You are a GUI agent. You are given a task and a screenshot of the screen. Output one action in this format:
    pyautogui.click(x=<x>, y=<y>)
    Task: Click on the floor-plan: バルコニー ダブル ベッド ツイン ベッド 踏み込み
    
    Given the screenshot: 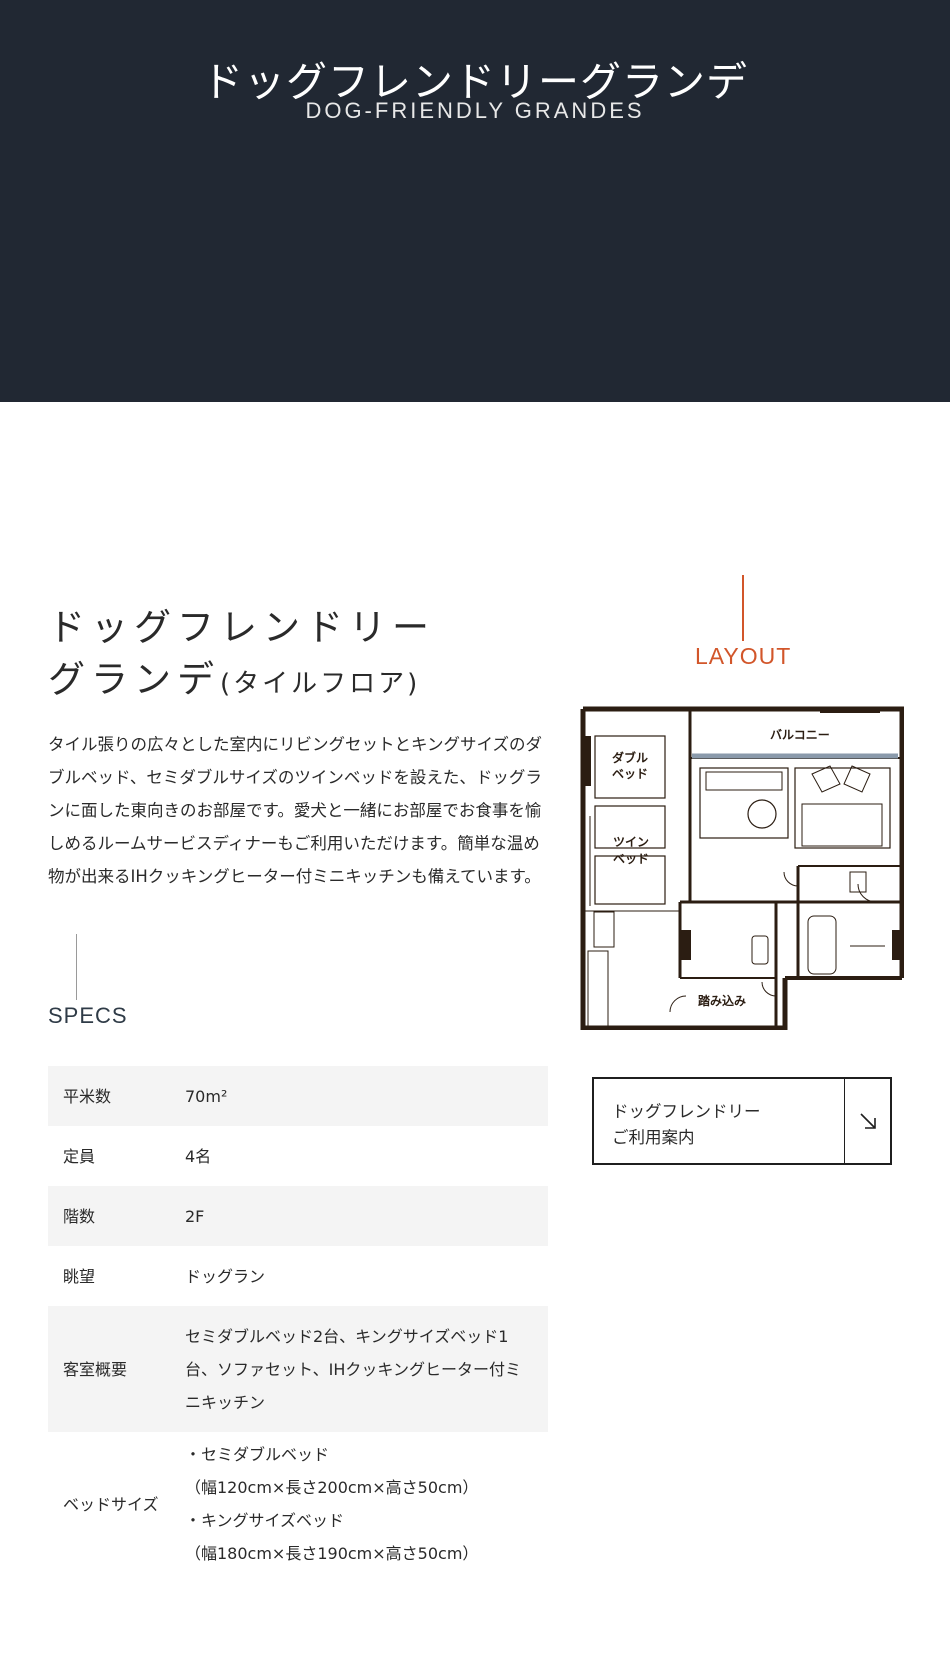 What is the action you would take?
    pyautogui.click(x=742, y=868)
    